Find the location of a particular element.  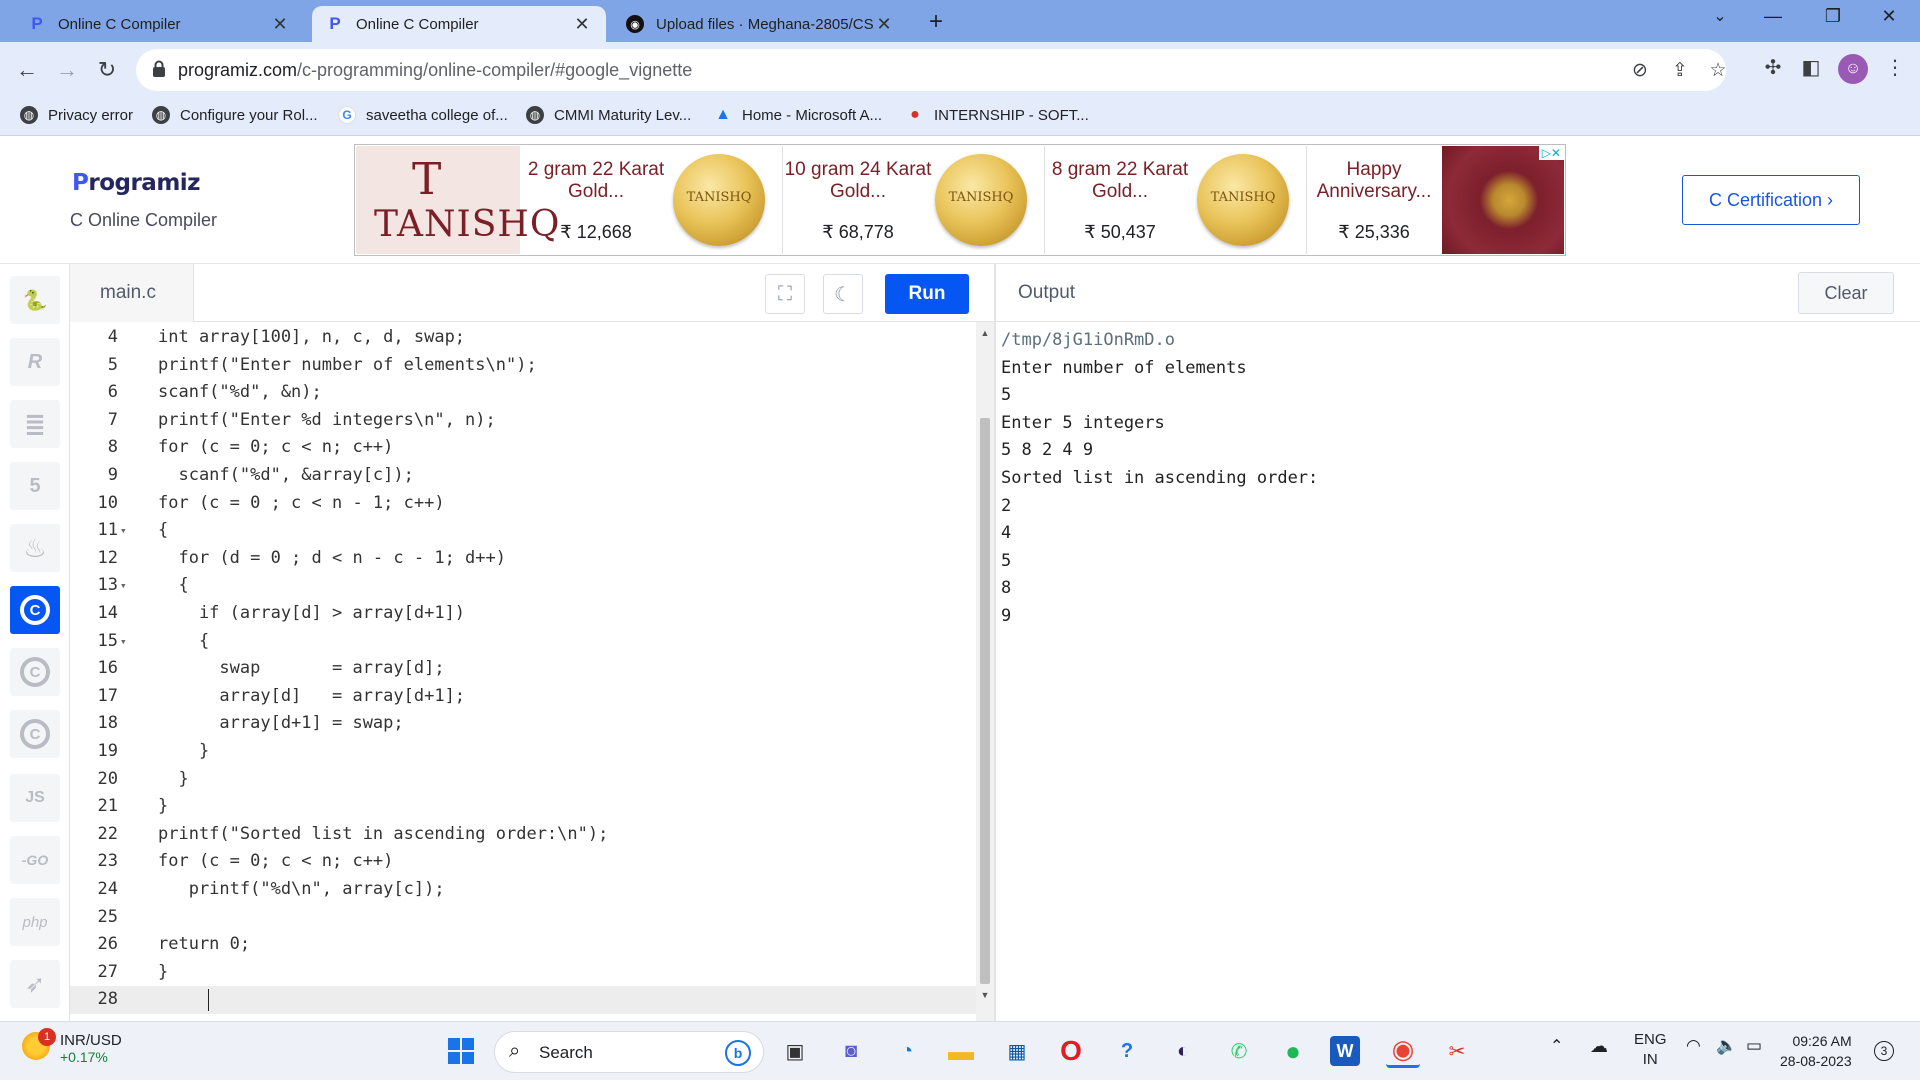

chrome-icon: ◉ is located at coordinates (1403, 1051).